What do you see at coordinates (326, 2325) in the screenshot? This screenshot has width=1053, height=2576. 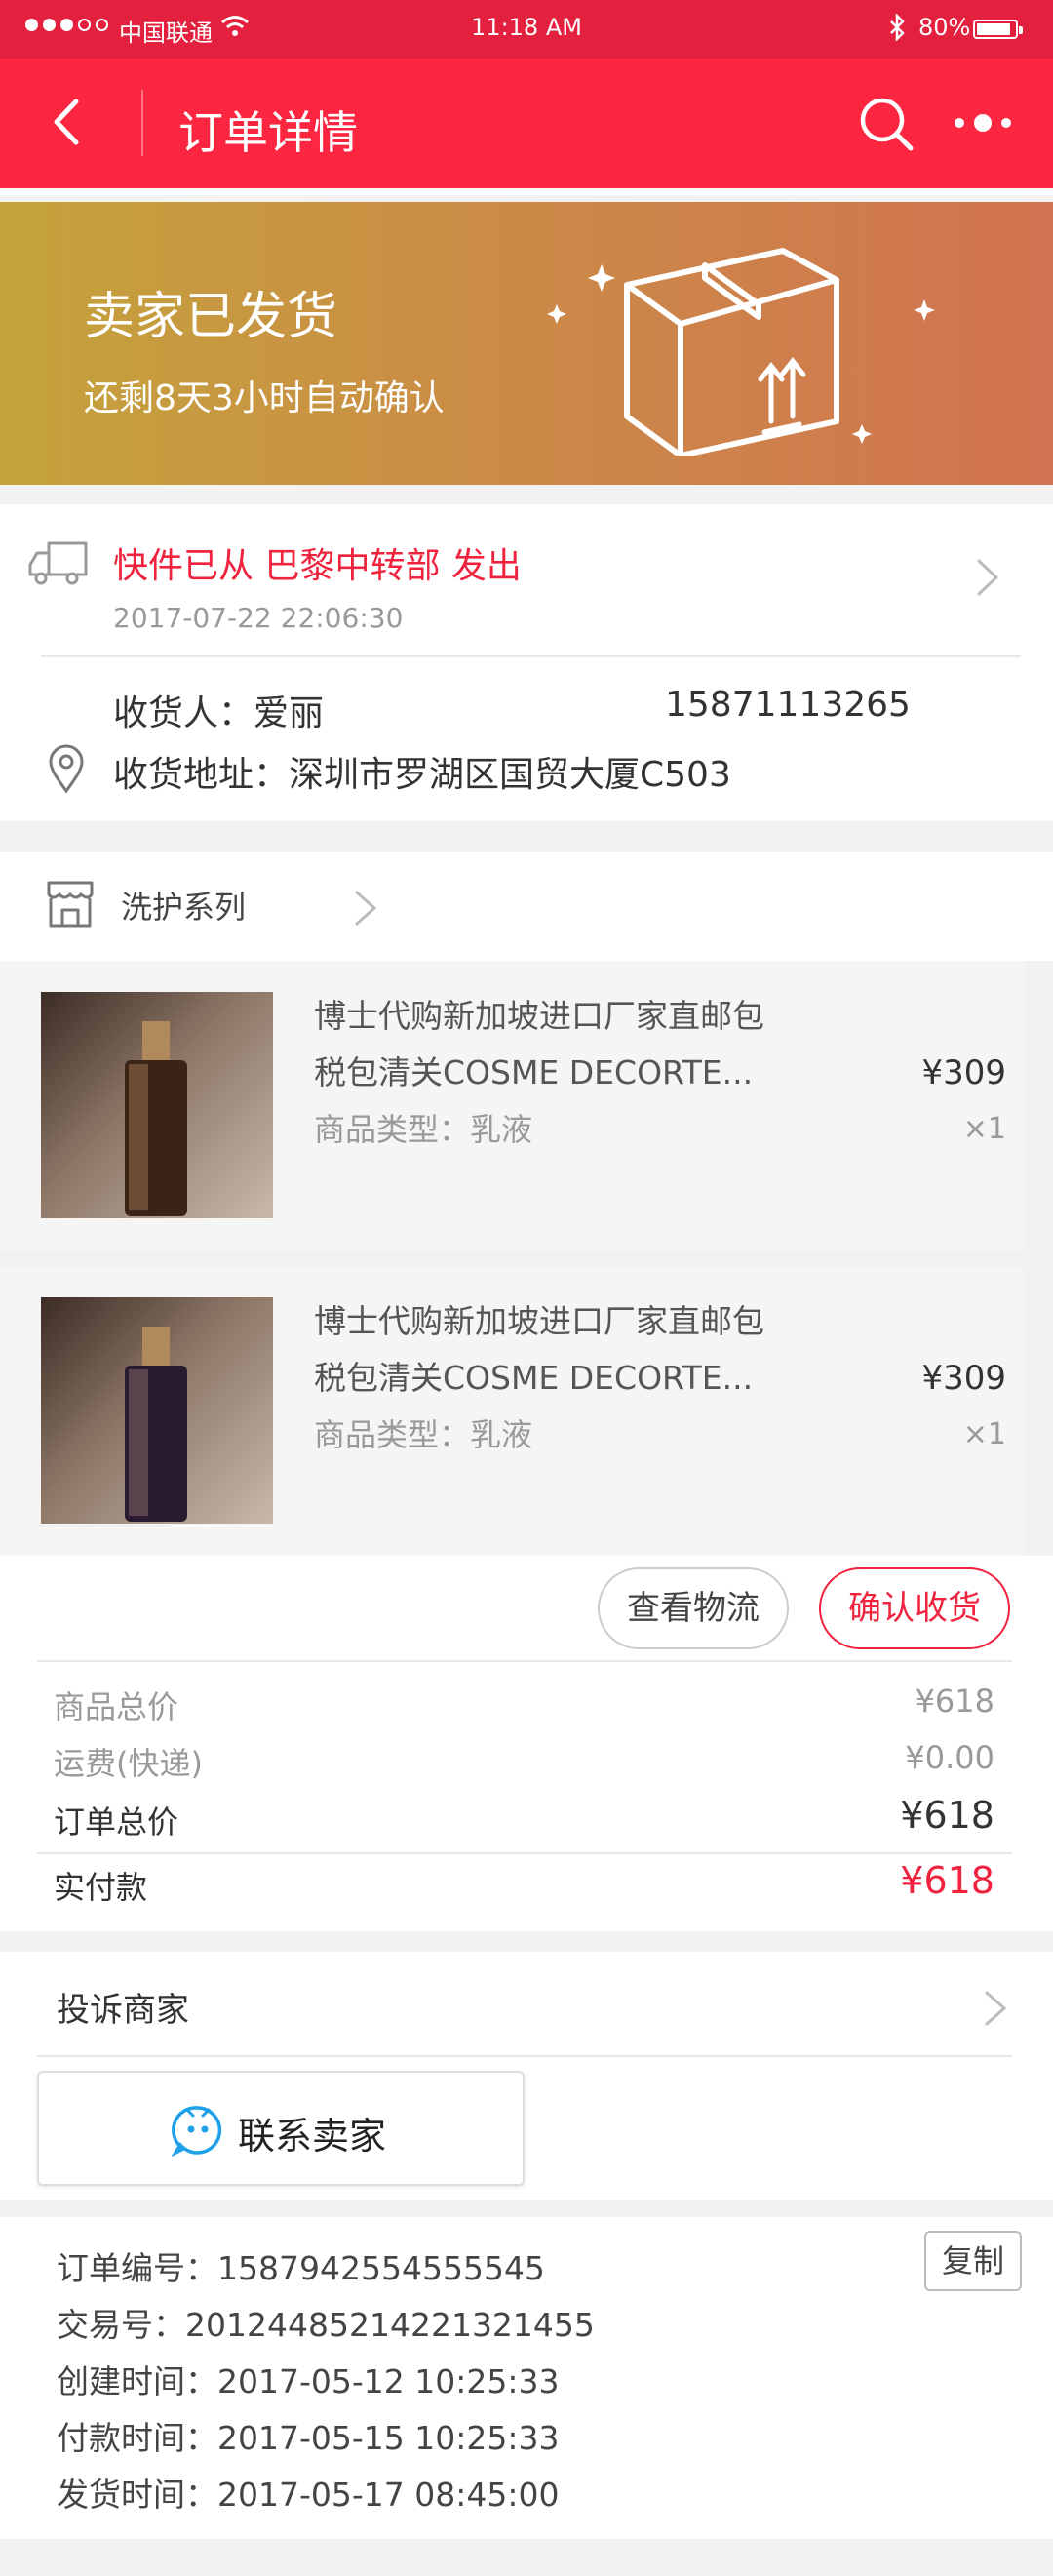 I see `trade-number: 交易号：20124485214221321455` at bounding box center [326, 2325].